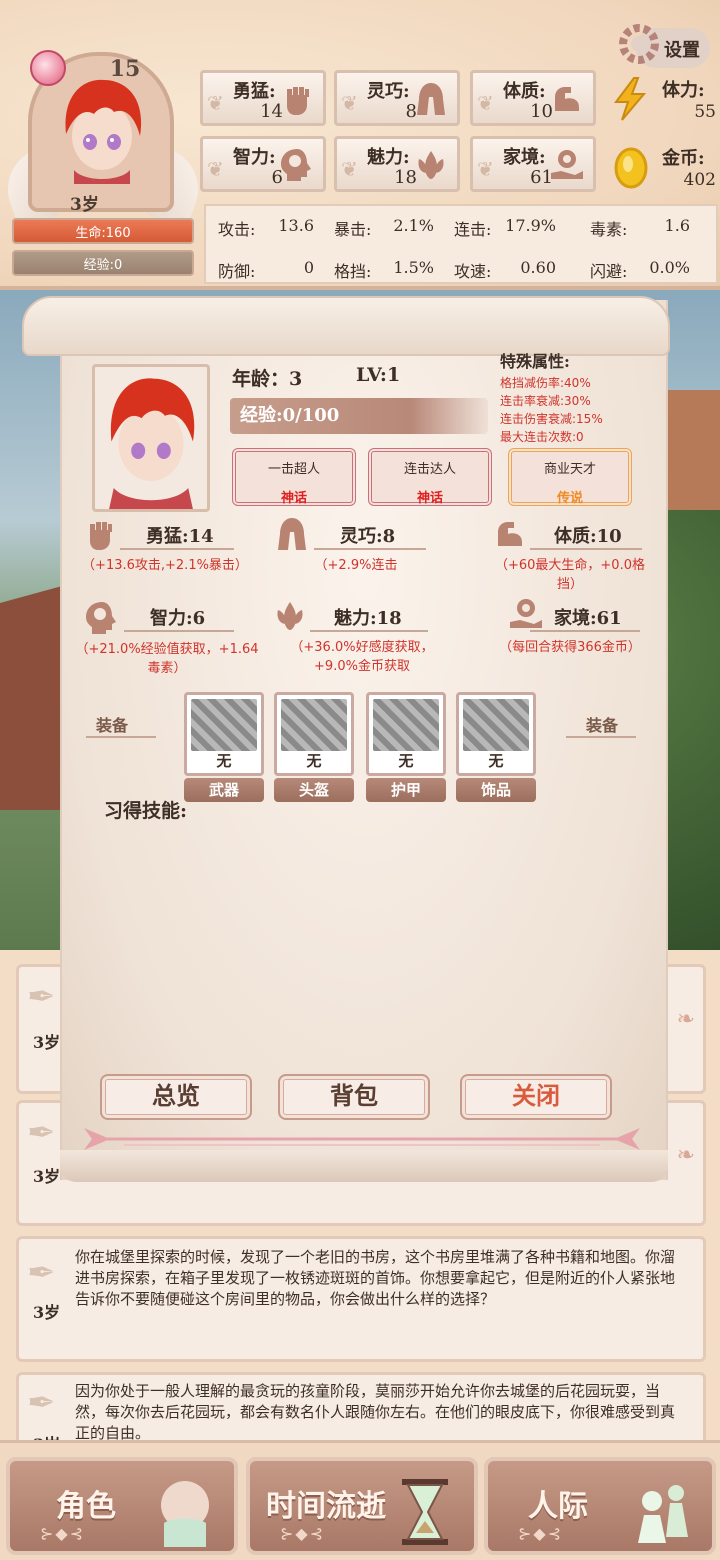  I want to click on equip-divider, so click(121, 737).